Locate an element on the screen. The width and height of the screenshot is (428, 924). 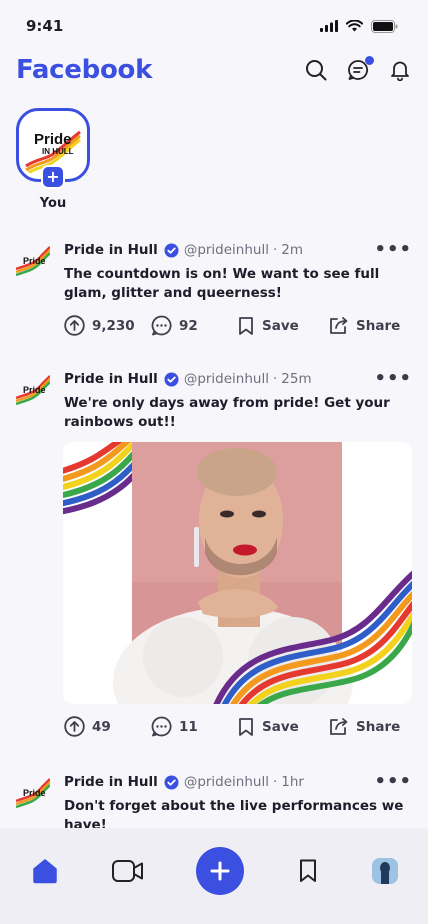
app-header: Facebook is located at coordinates (214, 70).